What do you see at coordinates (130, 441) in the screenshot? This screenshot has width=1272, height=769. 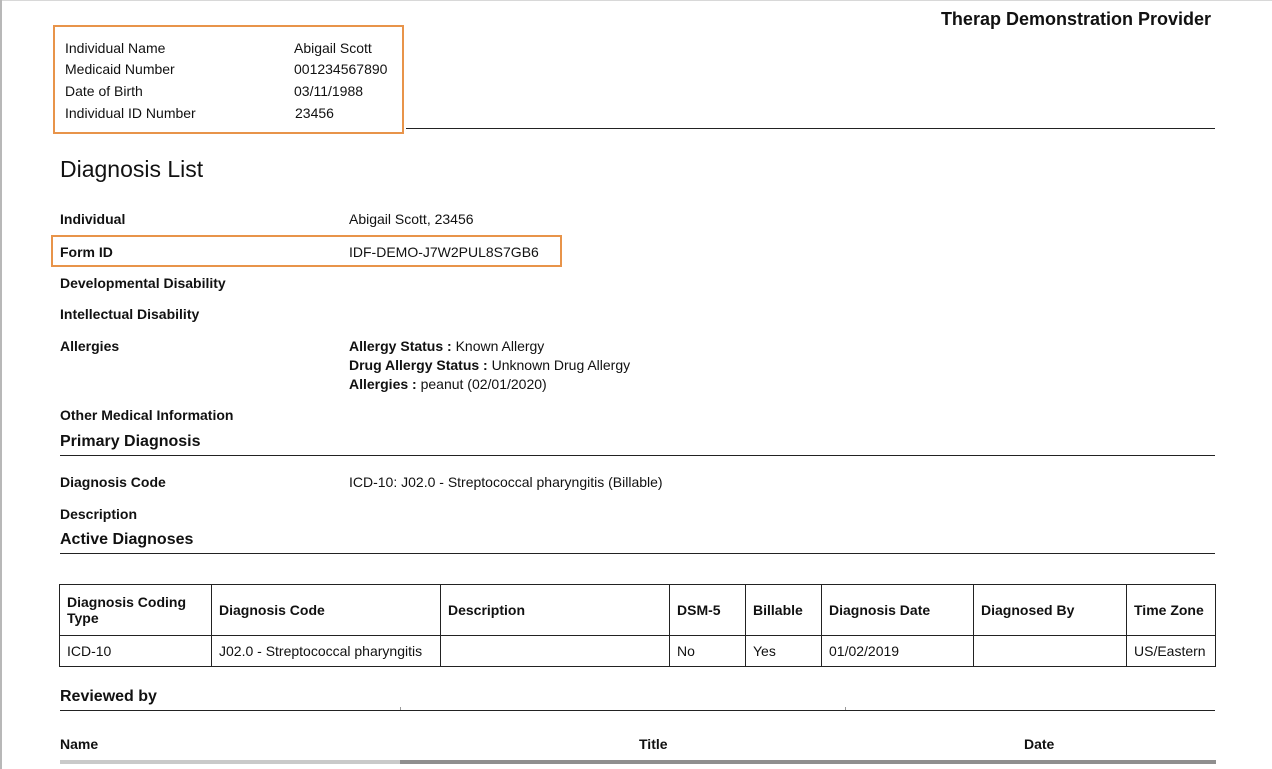 I see `primary-diagnosis-heading: Primary Diagnosis` at bounding box center [130, 441].